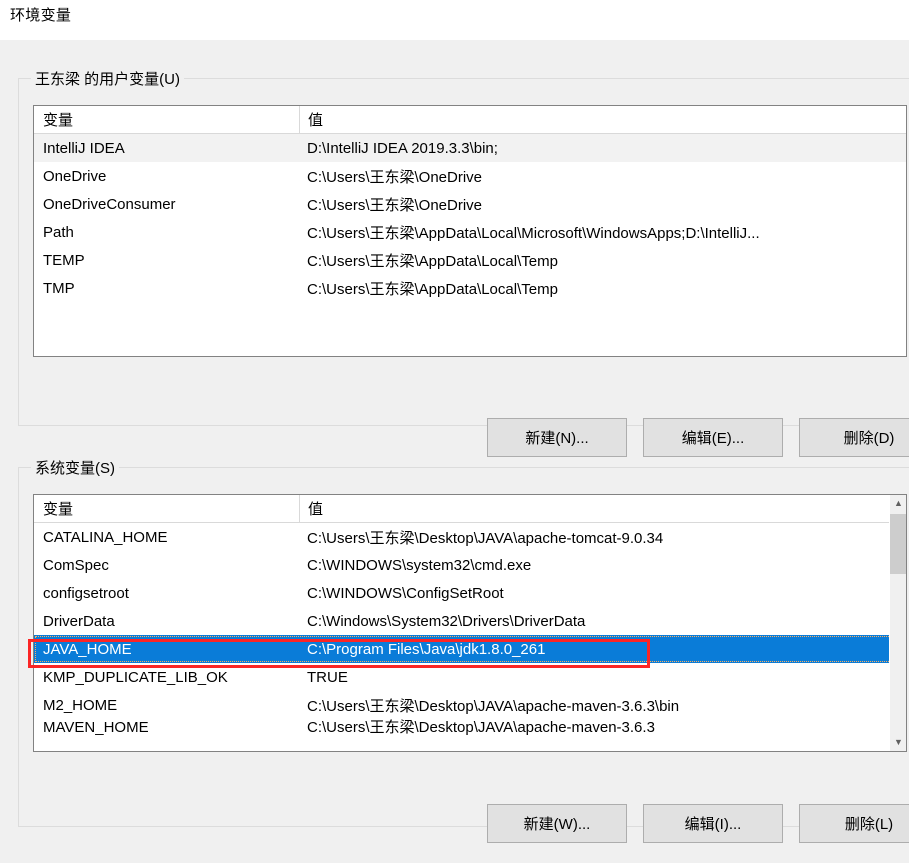 The height and width of the screenshot is (863, 909). What do you see at coordinates (470, 677) in the screenshot?
I see `table-row: KMP_DUPLICATE_LIB_OK TRUE` at bounding box center [470, 677].